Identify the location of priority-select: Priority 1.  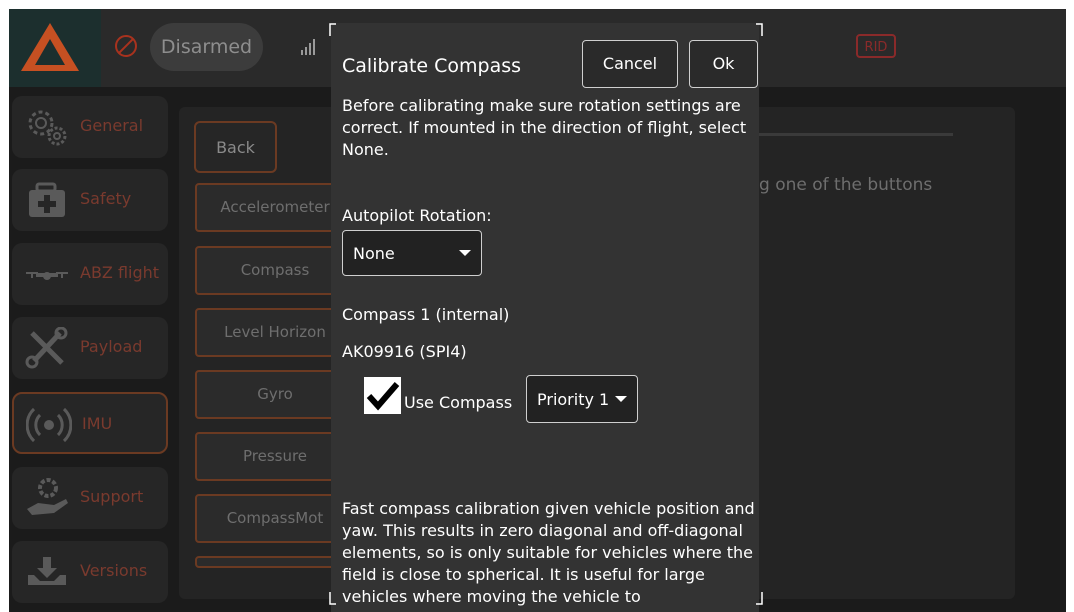
(582, 399).